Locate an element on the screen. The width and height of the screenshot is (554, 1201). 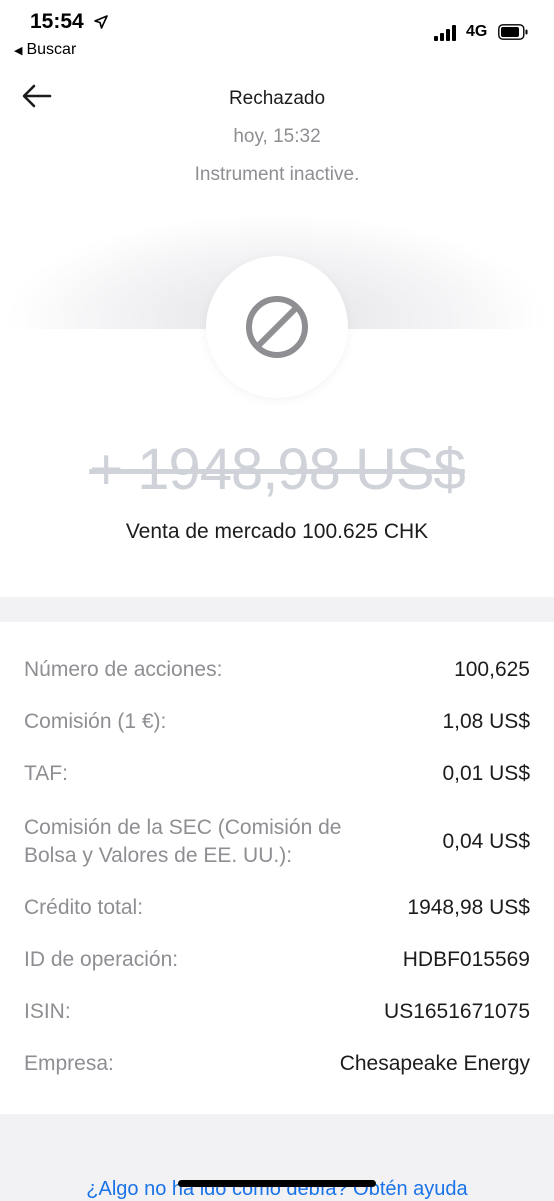
detail-value: 1948,98 US$ is located at coordinates (468, 907).